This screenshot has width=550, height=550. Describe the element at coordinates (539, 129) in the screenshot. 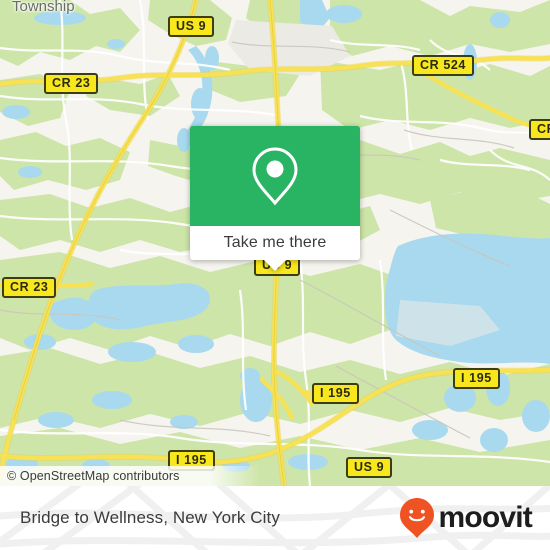

I see `road-shield-cr-east-partial: CR` at that location.